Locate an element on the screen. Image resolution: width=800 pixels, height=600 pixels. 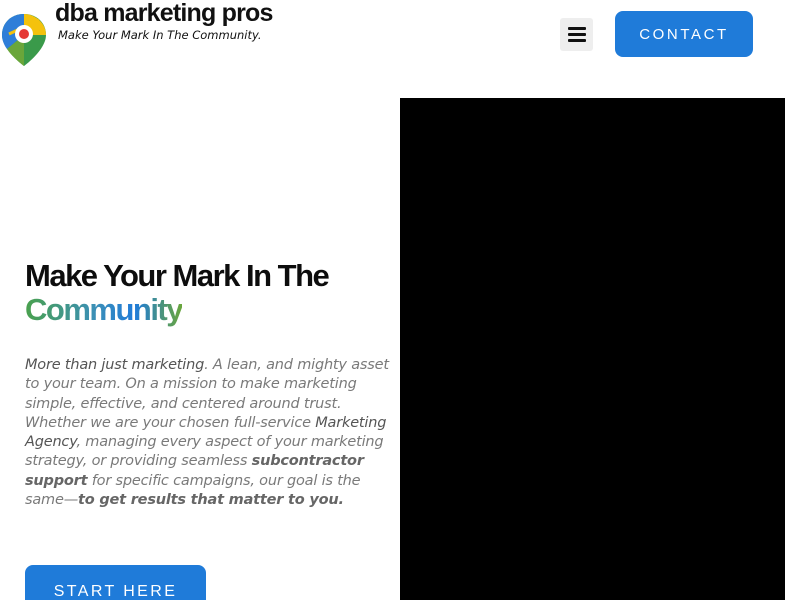
map-pin-icon is located at coordinates (24, 40).